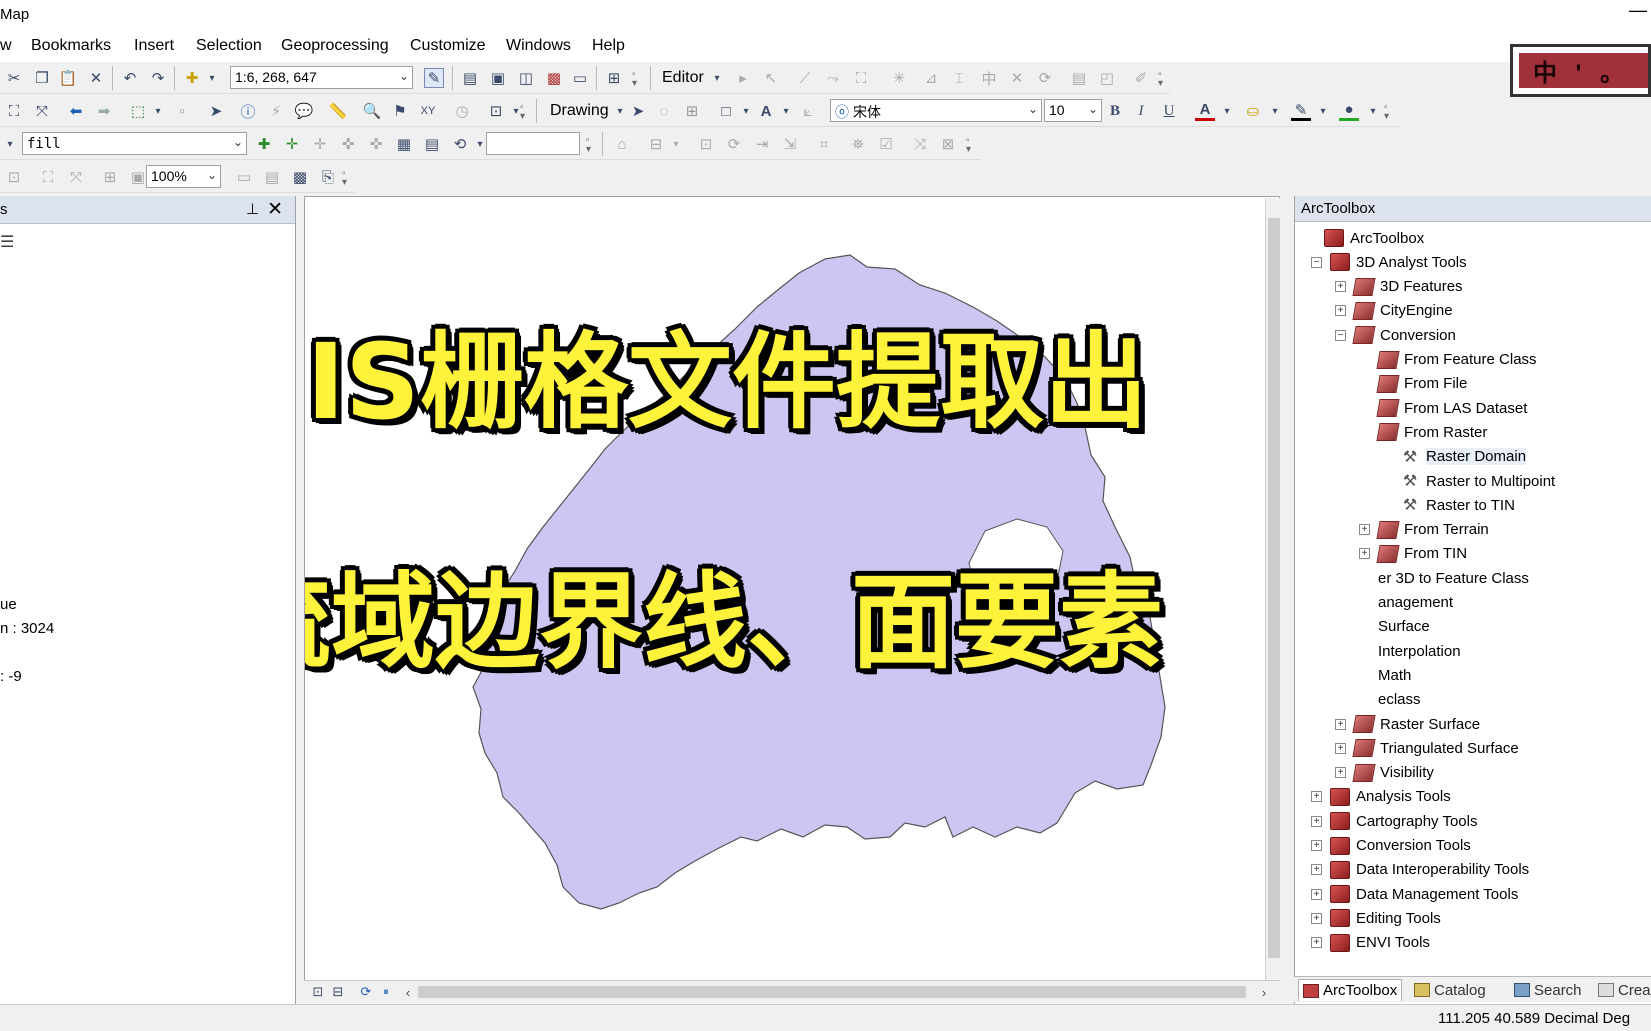  I want to click on menu-customize: Customize, so click(448, 46).